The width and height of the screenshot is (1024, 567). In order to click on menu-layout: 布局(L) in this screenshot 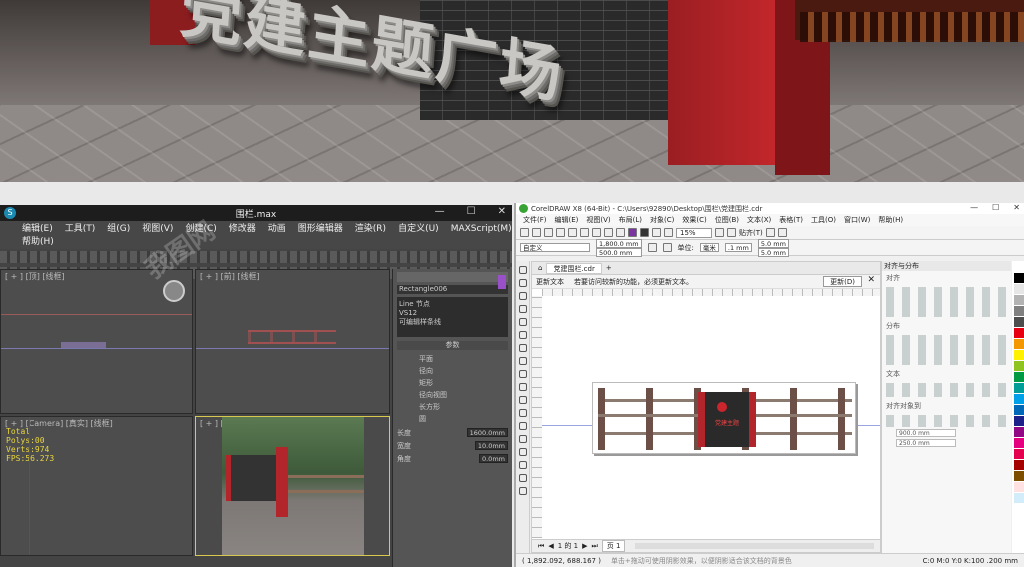, I will do `click(630, 220)`.